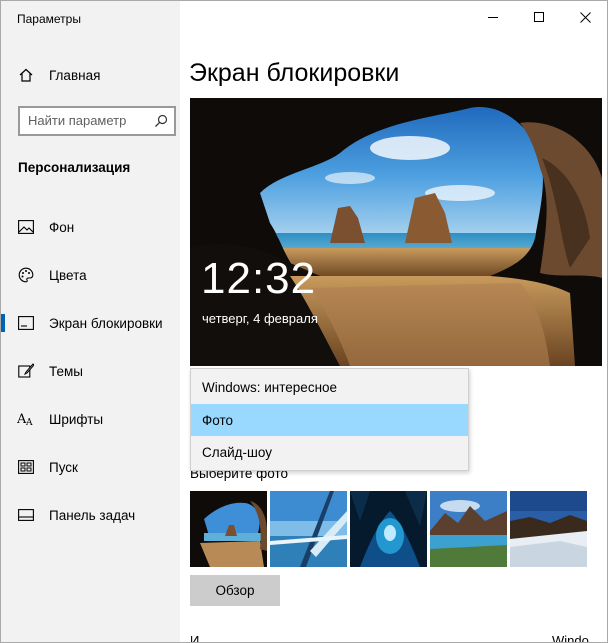 The height and width of the screenshot is (643, 608). What do you see at coordinates (235, 590) in the screenshot?
I see `browse-button: Обзор` at bounding box center [235, 590].